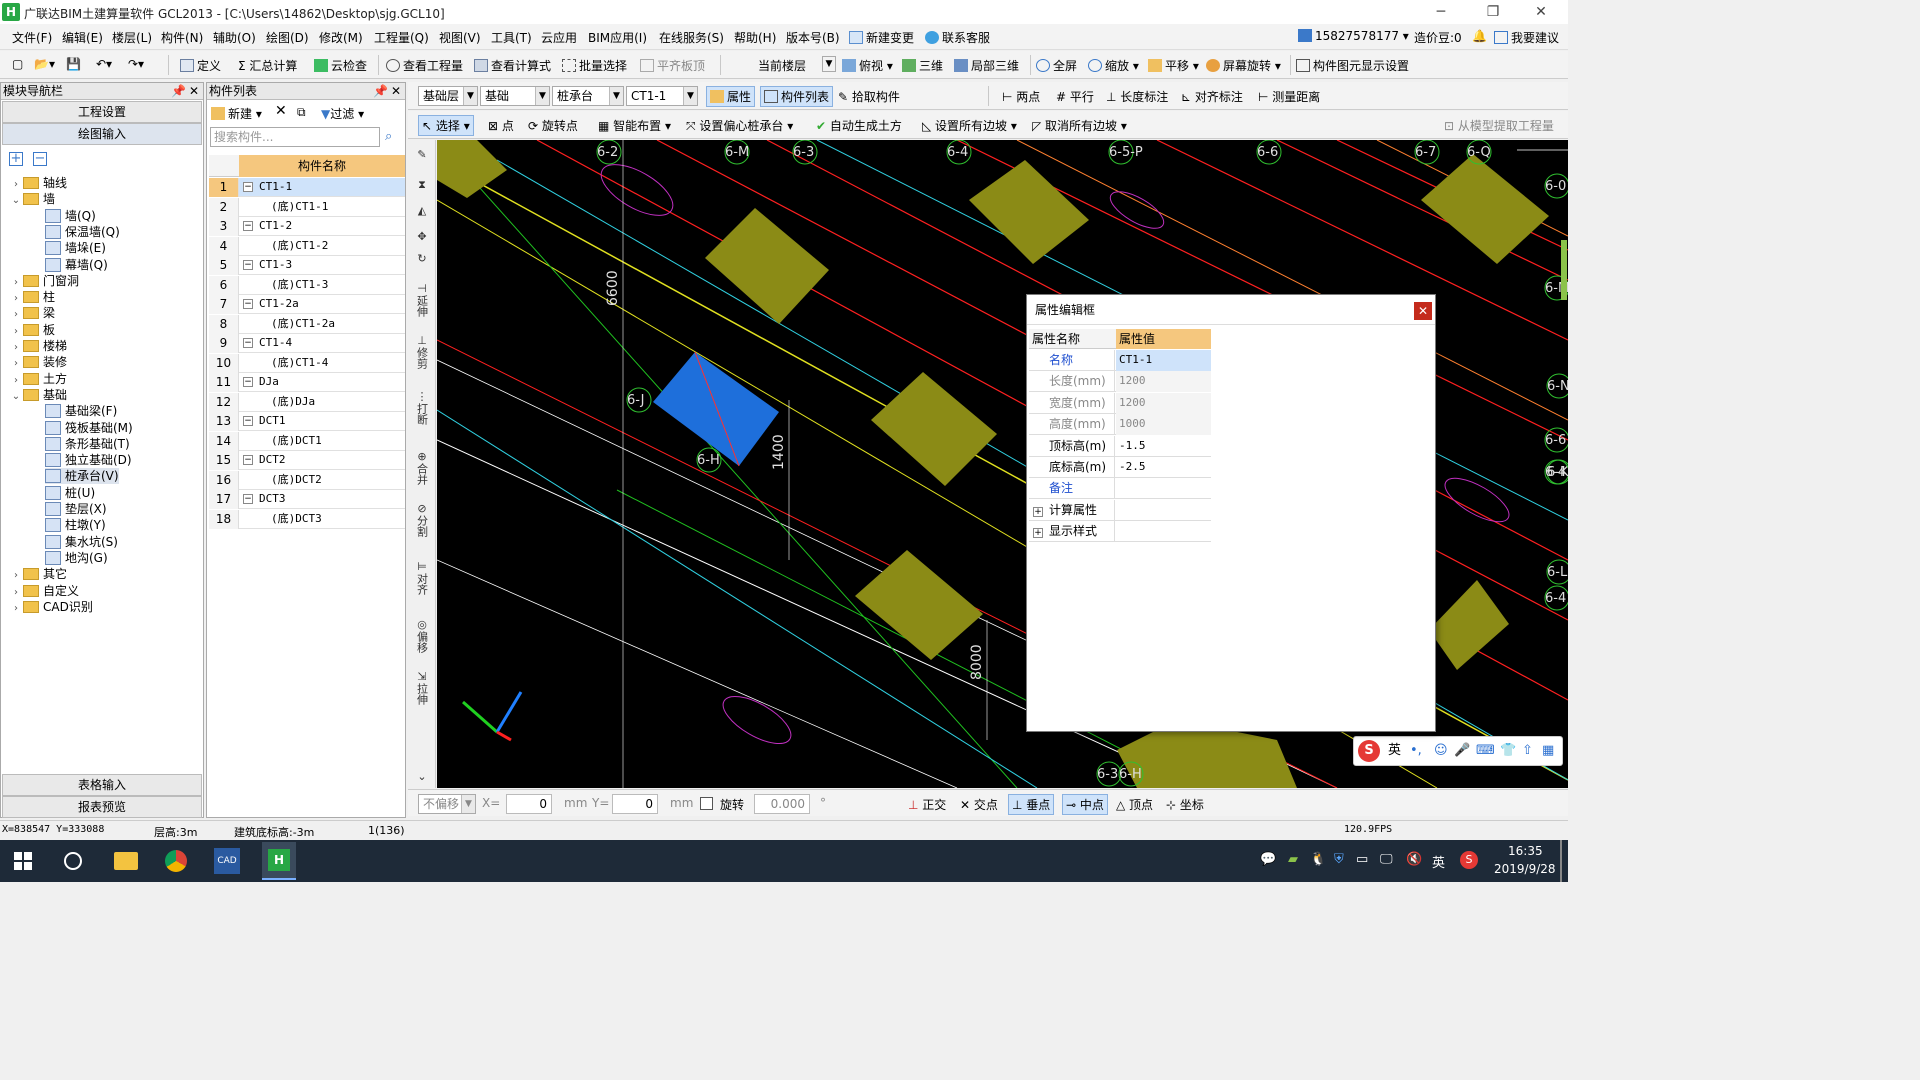 This screenshot has height=1080, width=1920. I want to click on tree-item: › 楼梯, so click(39, 346).